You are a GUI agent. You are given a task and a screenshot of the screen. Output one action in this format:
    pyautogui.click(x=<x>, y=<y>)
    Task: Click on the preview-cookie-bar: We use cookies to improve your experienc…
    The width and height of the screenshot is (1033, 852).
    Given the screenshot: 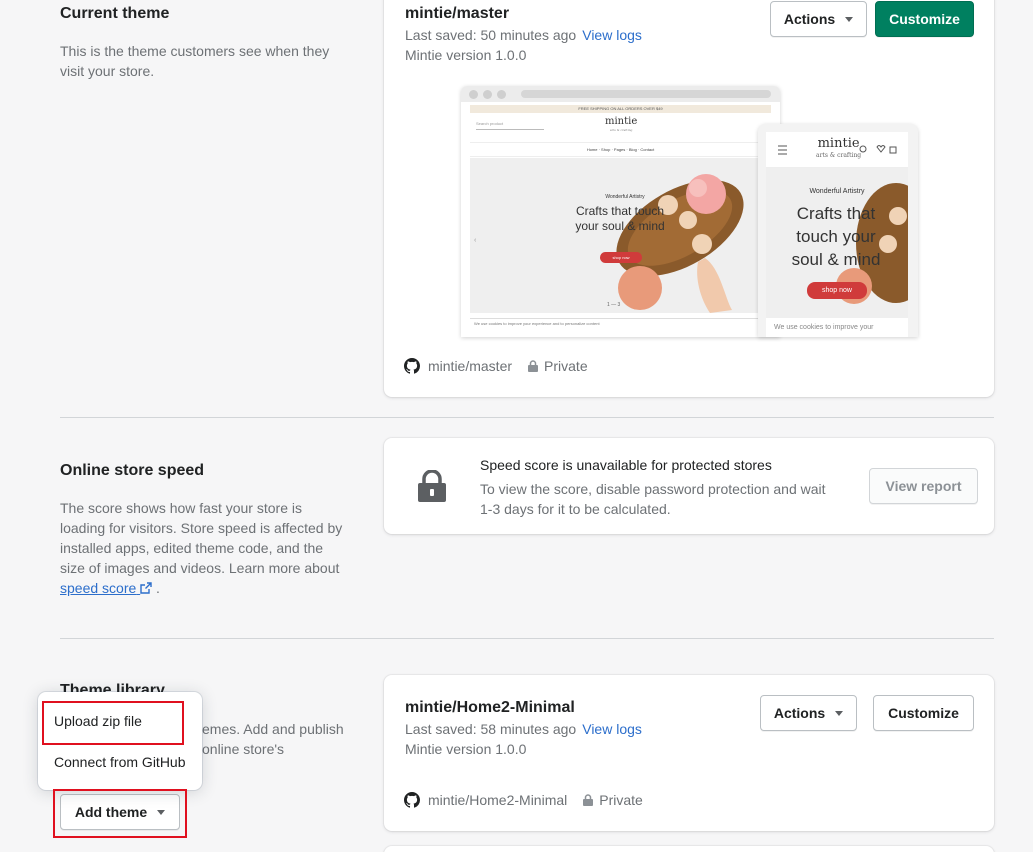 What is the action you would take?
    pyautogui.click(x=620, y=323)
    